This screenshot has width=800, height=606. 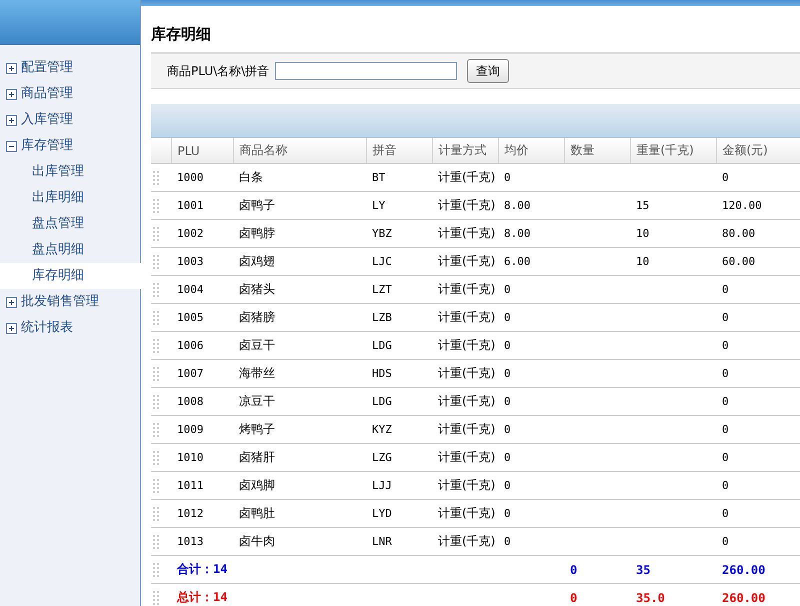 What do you see at coordinates (758, 206) in the screenshot?
I see `table-cell: 120.00` at bounding box center [758, 206].